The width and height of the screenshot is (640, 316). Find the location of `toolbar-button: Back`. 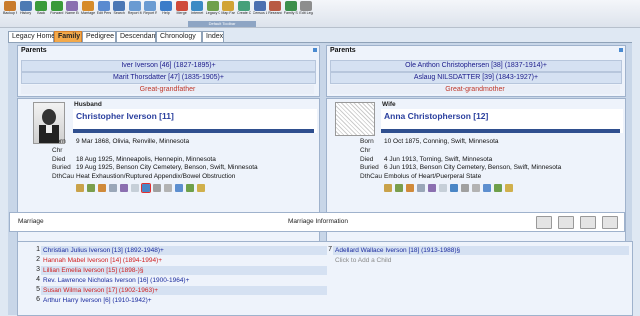

toolbar-button: Back is located at coordinates (41, 8).